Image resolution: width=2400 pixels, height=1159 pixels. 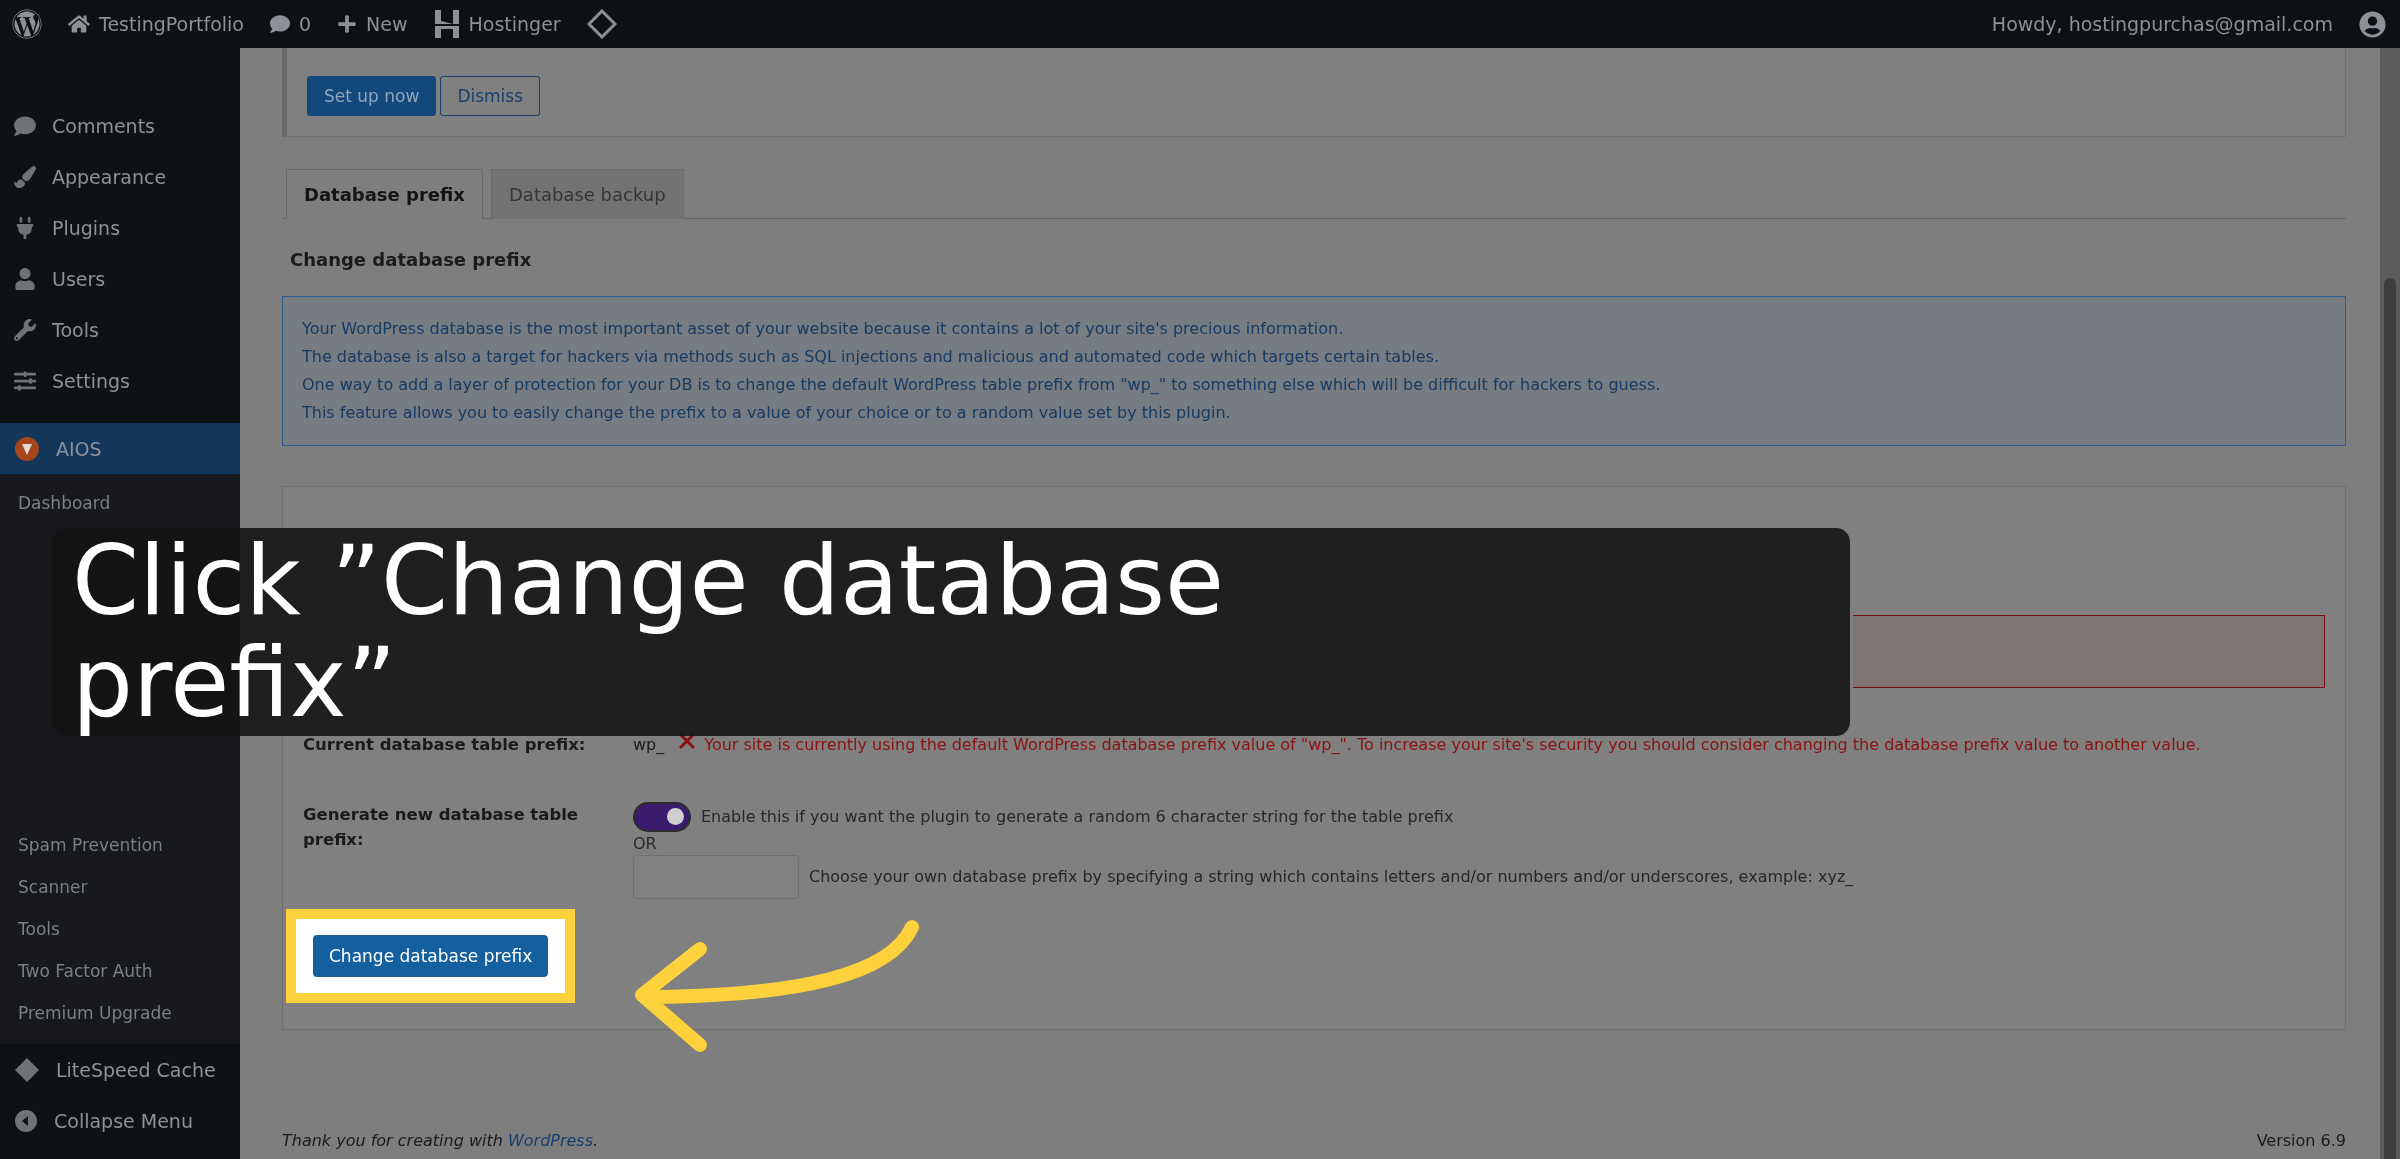 What do you see at coordinates (120, 503) in the screenshot?
I see `submenu-item: Dashboard` at bounding box center [120, 503].